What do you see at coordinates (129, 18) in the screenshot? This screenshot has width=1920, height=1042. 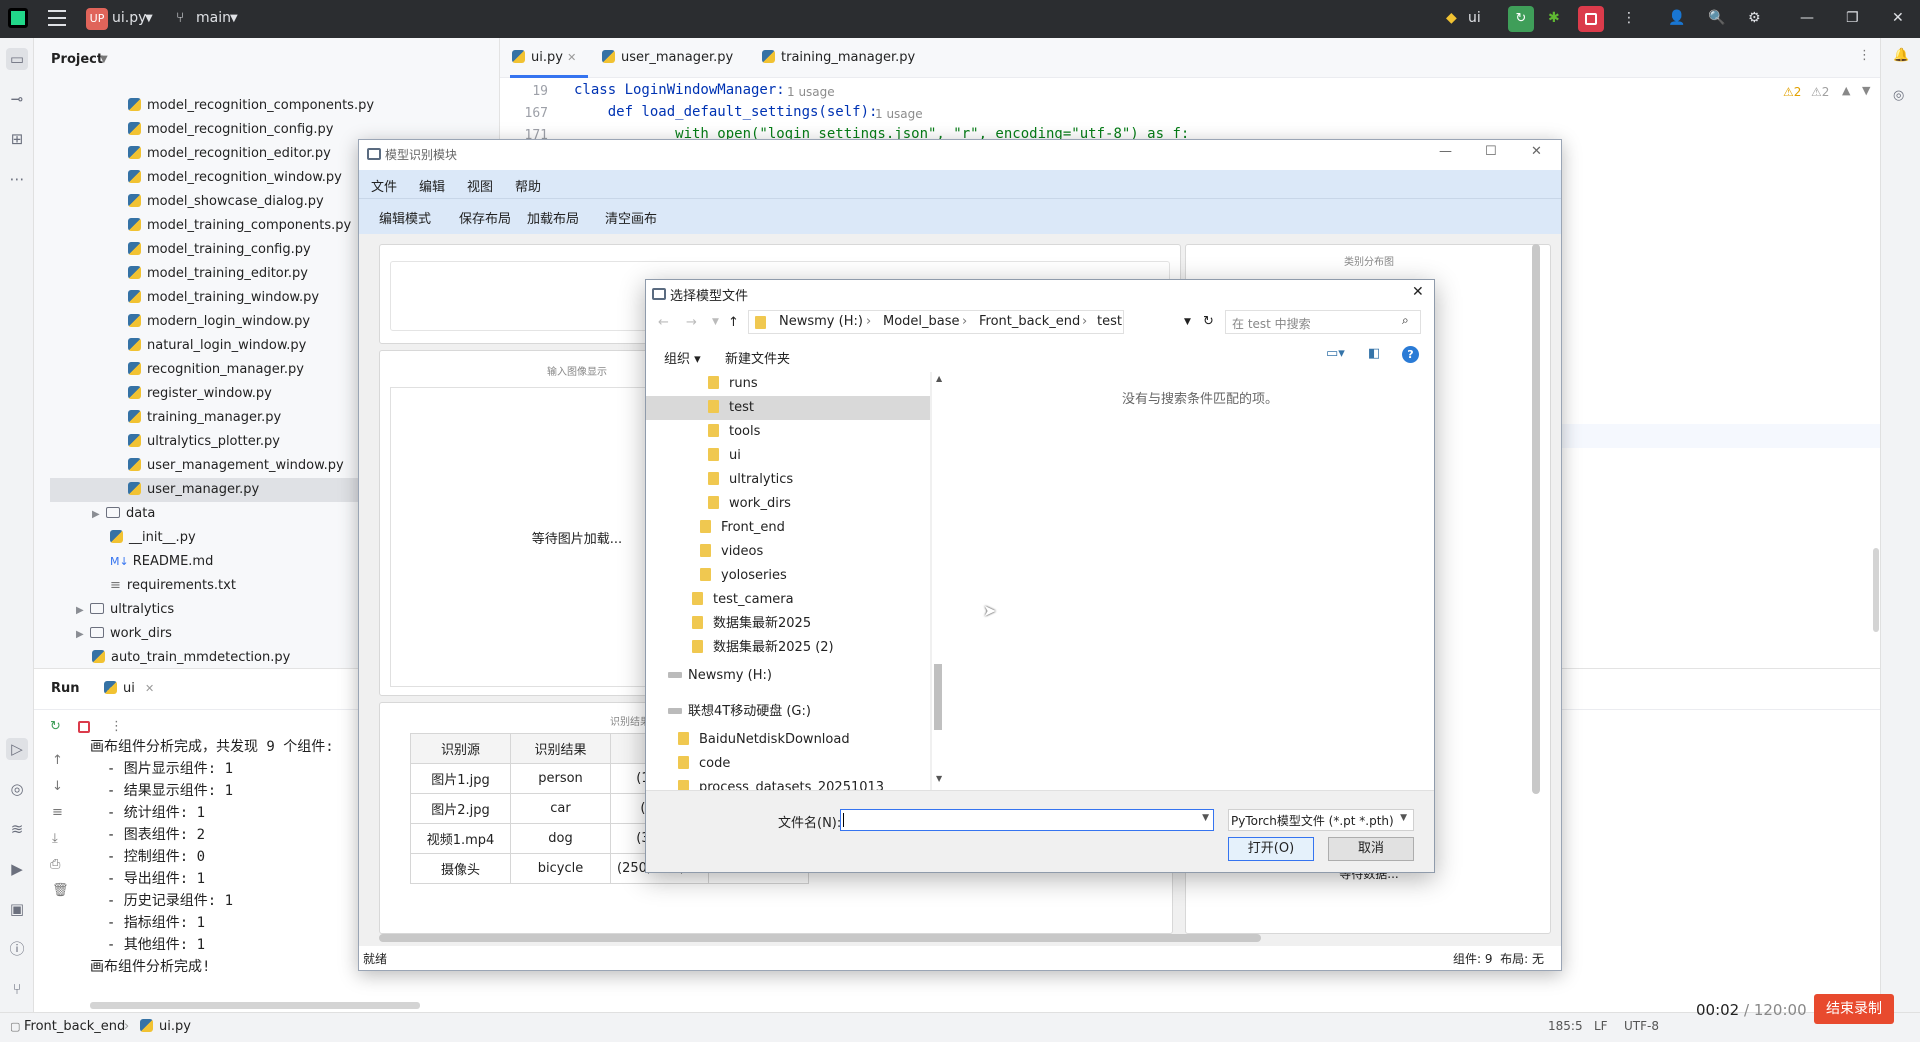 I see `project-name: ui.py` at bounding box center [129, 18].